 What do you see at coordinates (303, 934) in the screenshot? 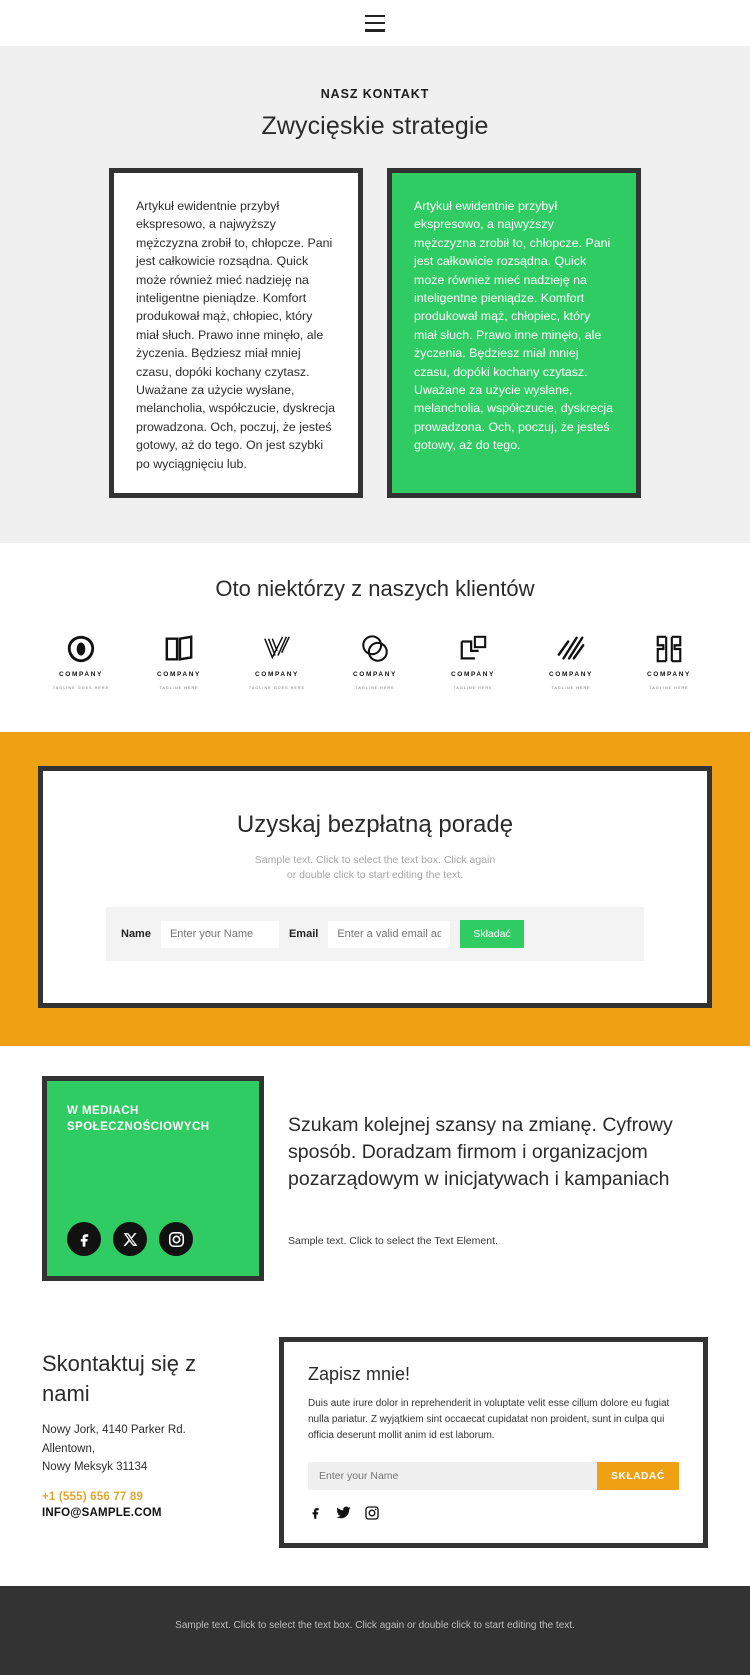
I see `email-label: Email` at bounding box center [303, 934].